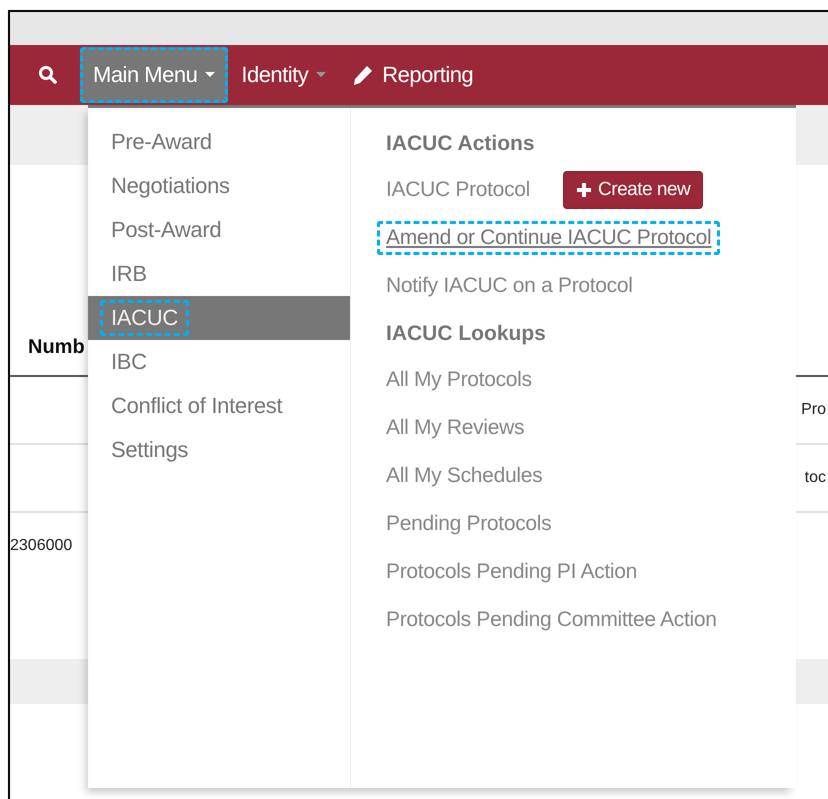  What do you see at coordinates (219, 142) in the screenshot?
I see `menu-item: Pre-Award` at bounding box center [219, 142].